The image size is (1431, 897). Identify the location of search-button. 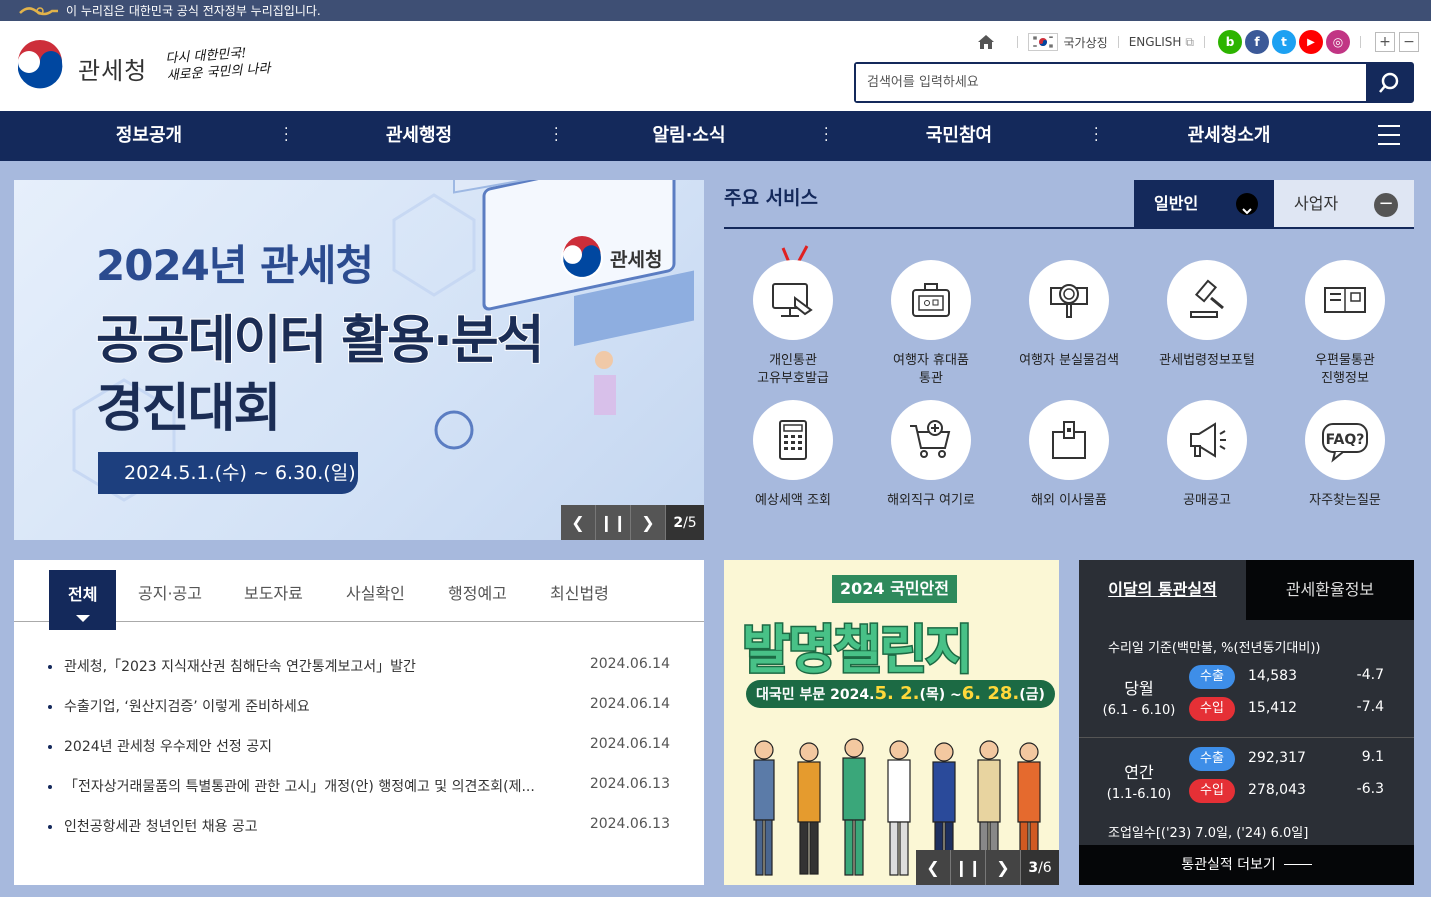
(1389, 82).